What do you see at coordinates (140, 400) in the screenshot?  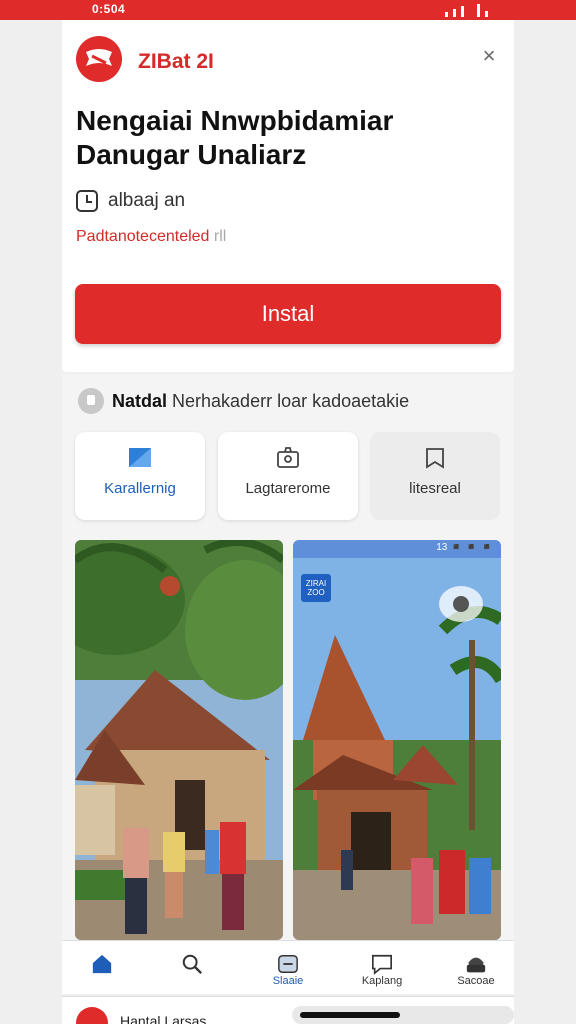 I see `info-bold: Natdal` at bounding box center [140, 400].